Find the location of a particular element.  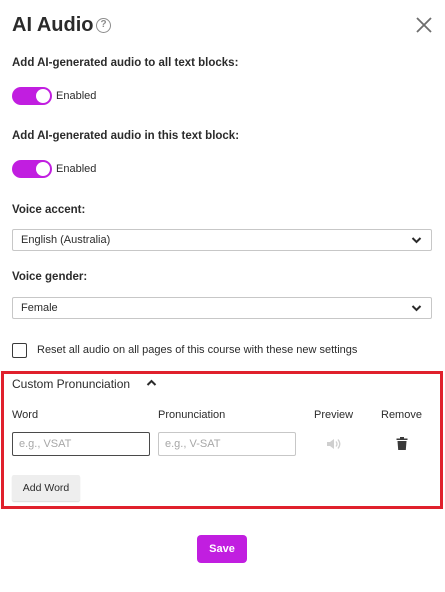

chevron-up-icon is located at coordinates (151, 383).